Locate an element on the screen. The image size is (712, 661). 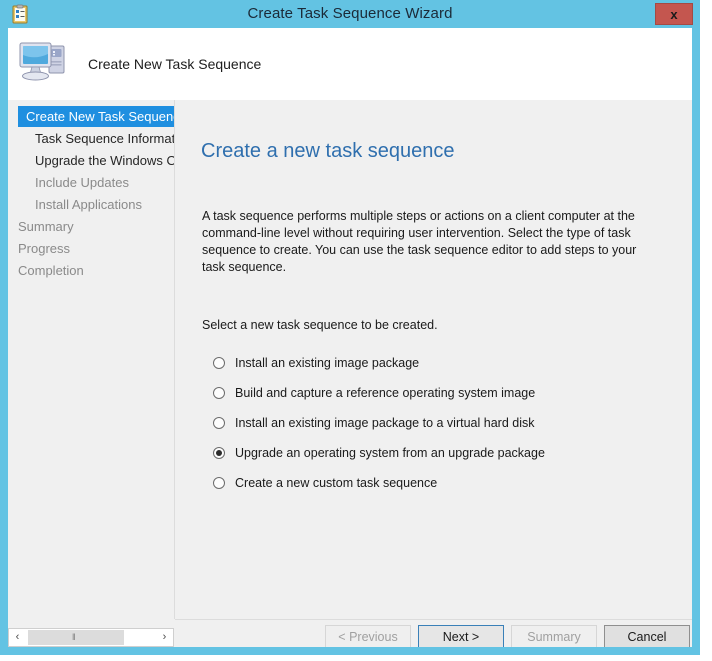
scrollbar-grip-icon: ‖ is located at coordinates (74, 637).